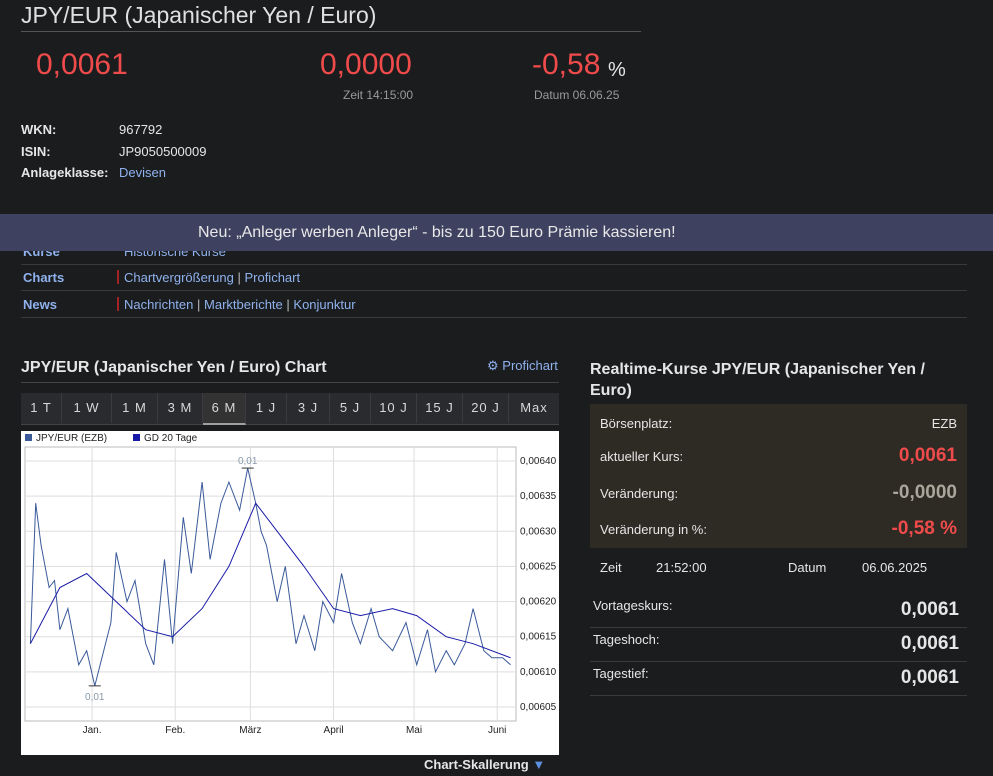 The height and width of the screenshot is (776, 993). Describe the element at coordinates (778, 423) in the screenshot. I see `realtime-row-exchange: Börsenplatz: EZB` at that location.